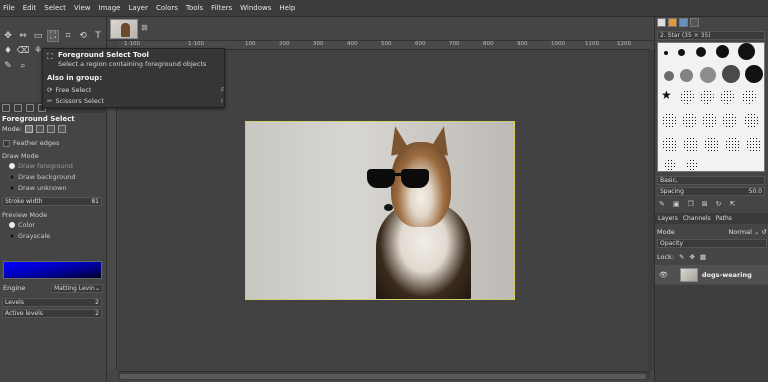 The image size is (768, 382). Describe the element at coordinates (110, 8) in the screenshot. I see `menu-image: Image` at that location.